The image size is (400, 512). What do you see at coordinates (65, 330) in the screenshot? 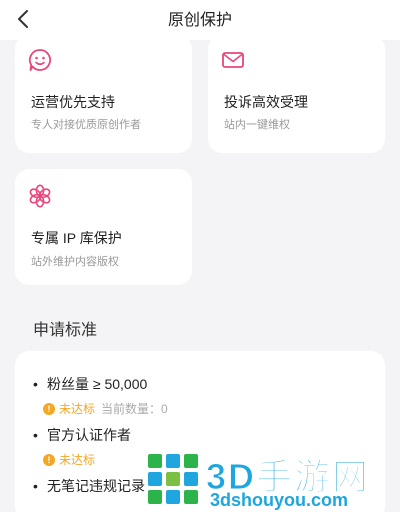
I see `section-title: 申请标准` at bounding box center [65, 330].